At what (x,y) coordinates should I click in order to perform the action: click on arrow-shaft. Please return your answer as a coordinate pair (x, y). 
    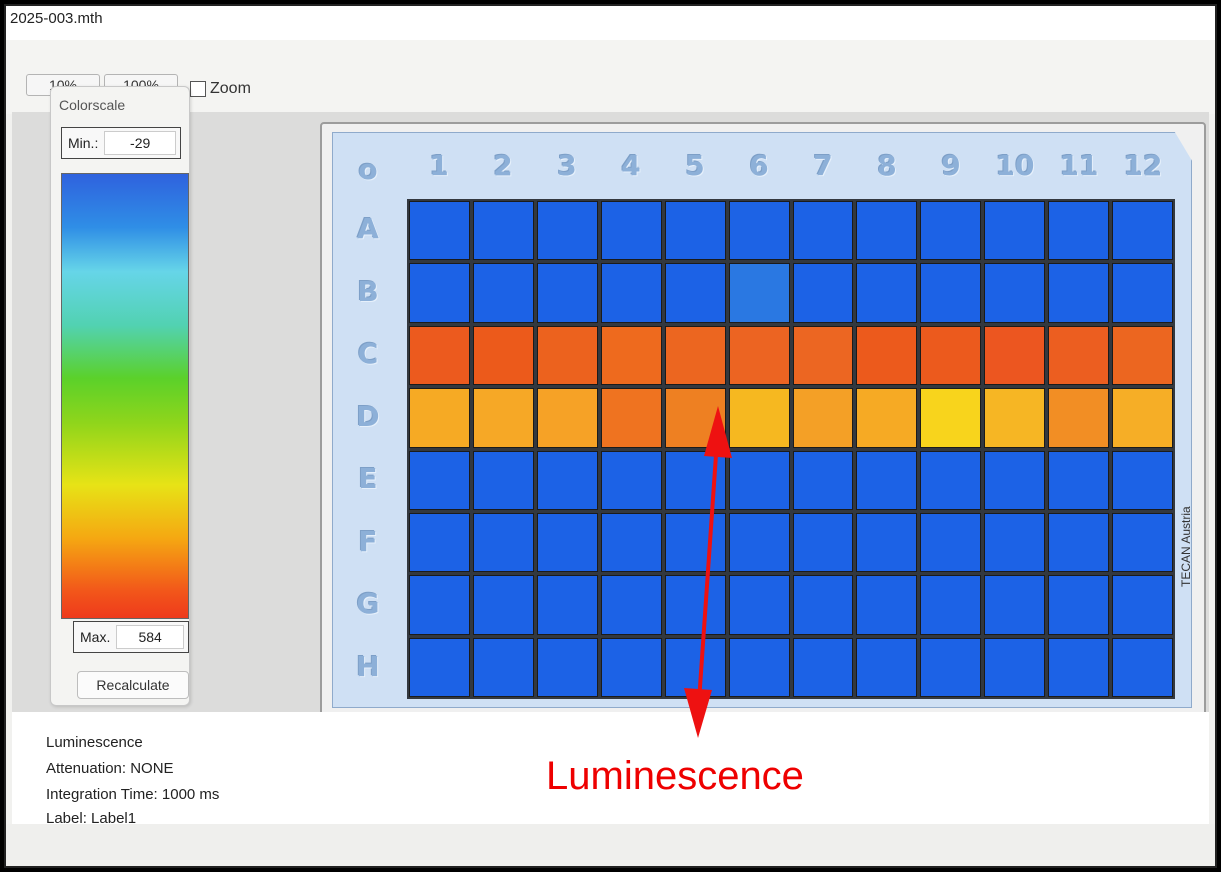
    Looking at the image, I should click on (708, 571).